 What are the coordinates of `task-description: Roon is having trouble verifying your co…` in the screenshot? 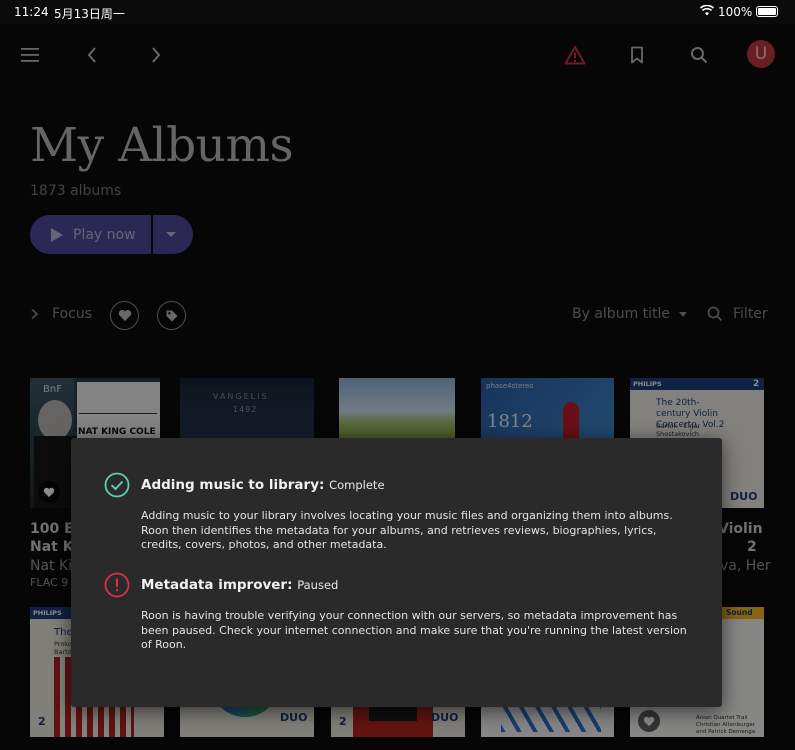 It's located at (414, 630).